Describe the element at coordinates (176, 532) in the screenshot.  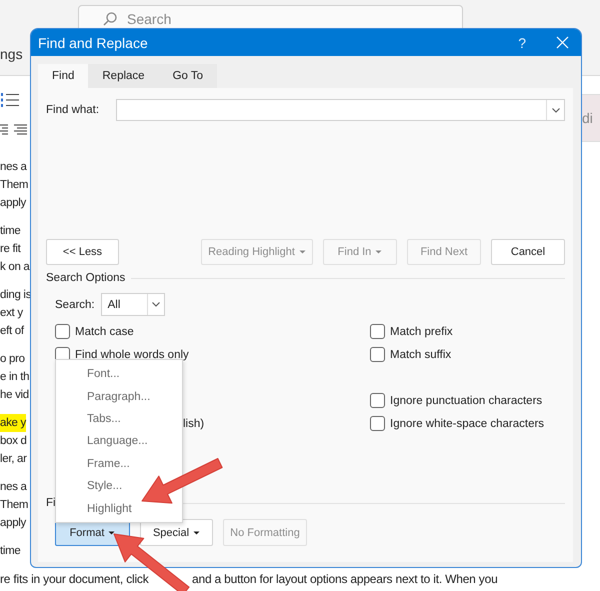
I see `button: Special` at that location.